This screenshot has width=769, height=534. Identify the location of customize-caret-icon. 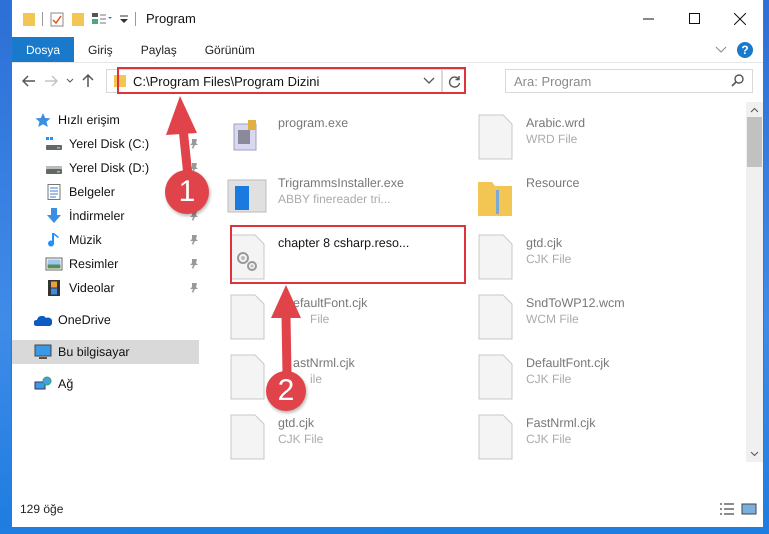
(124, 18).